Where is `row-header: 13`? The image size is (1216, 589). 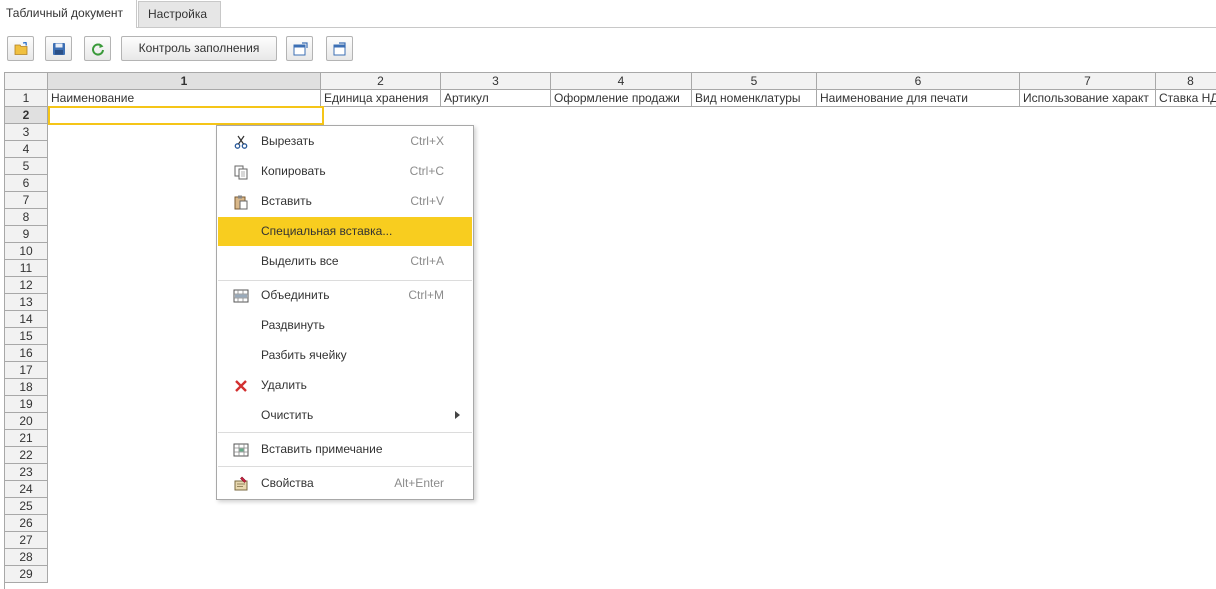 row-header: 13 is located at coordinates (26, 302).